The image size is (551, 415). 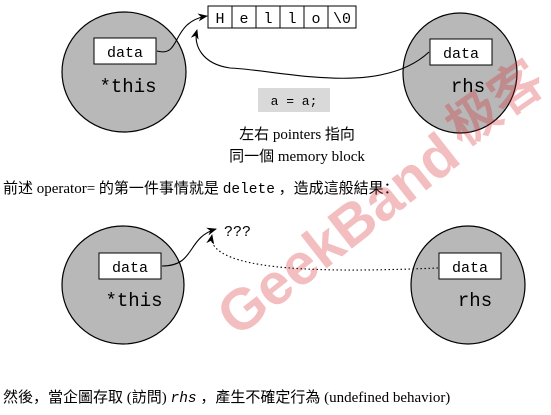 I want to click on string-char: e, so click(x=243, y=19).